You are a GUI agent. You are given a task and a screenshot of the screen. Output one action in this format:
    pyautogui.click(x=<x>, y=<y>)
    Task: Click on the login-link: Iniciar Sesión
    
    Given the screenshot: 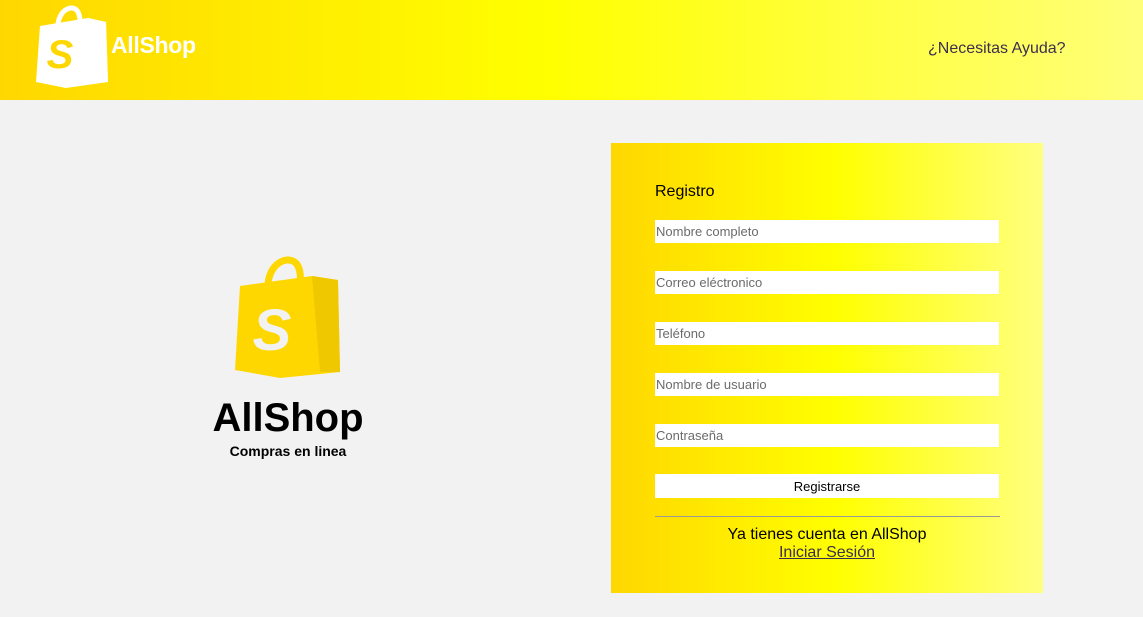 What is the action you would take?
    pyautogui.click(x=827, y=553)
    